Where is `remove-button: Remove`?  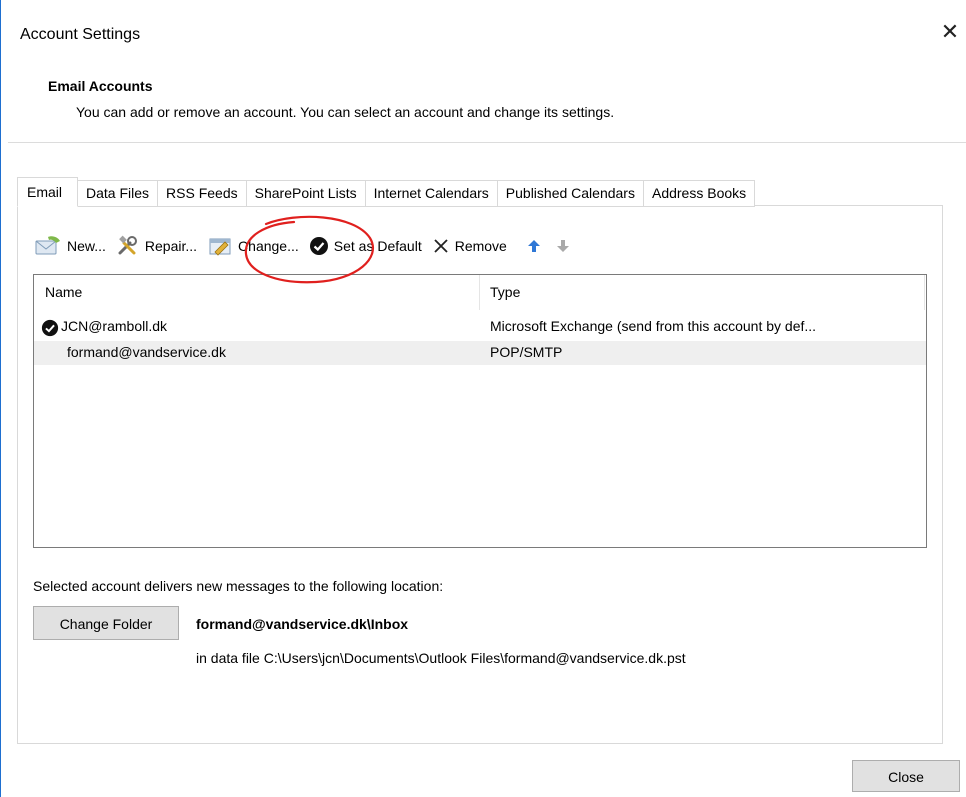 remove-button: Remove is located at coordinates (469, 246).